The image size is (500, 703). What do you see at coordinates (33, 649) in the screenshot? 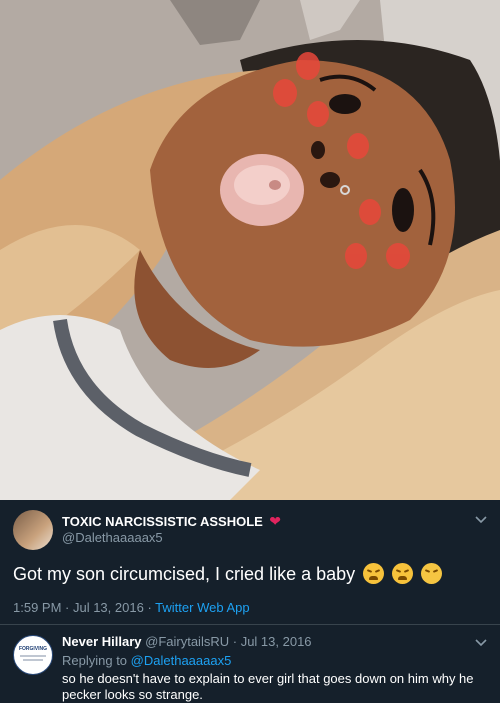
I see `reply-avatar-text: FORGIVING` at bounding box center [33, 649].